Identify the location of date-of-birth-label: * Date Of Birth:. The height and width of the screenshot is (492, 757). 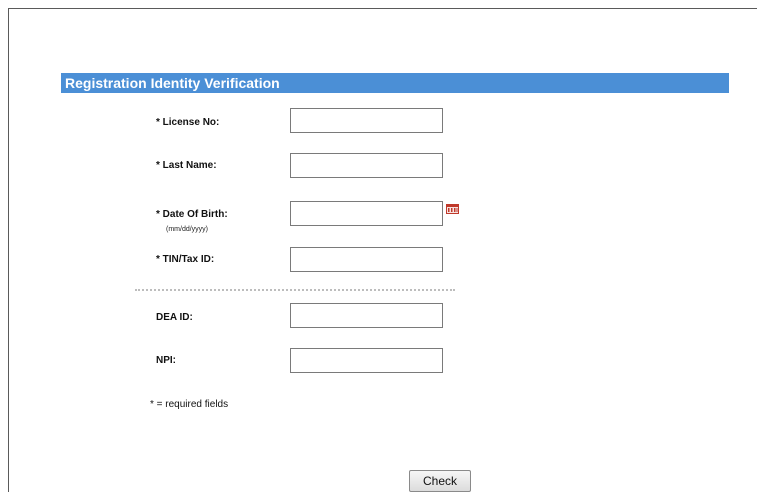
(192, 214).